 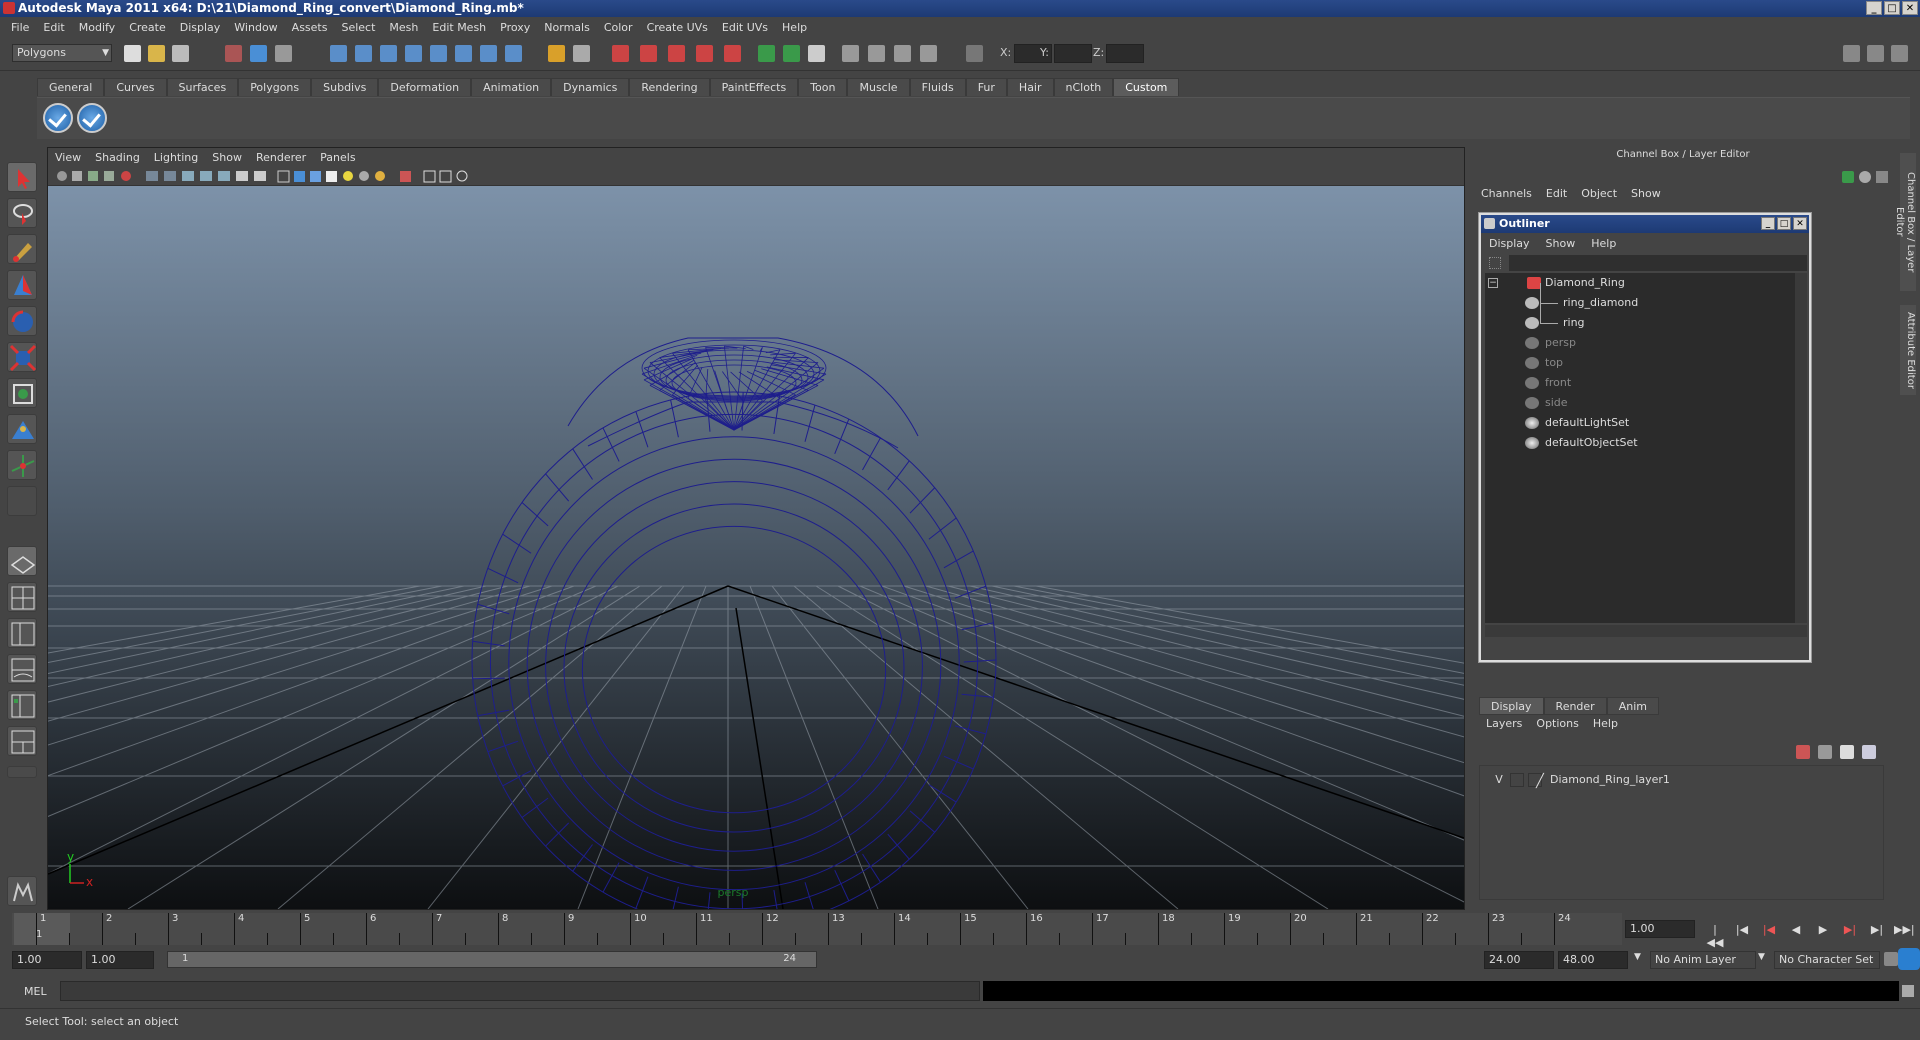 I want to click on viewport-menu-shading: Shading, so click(x=117, y=157).